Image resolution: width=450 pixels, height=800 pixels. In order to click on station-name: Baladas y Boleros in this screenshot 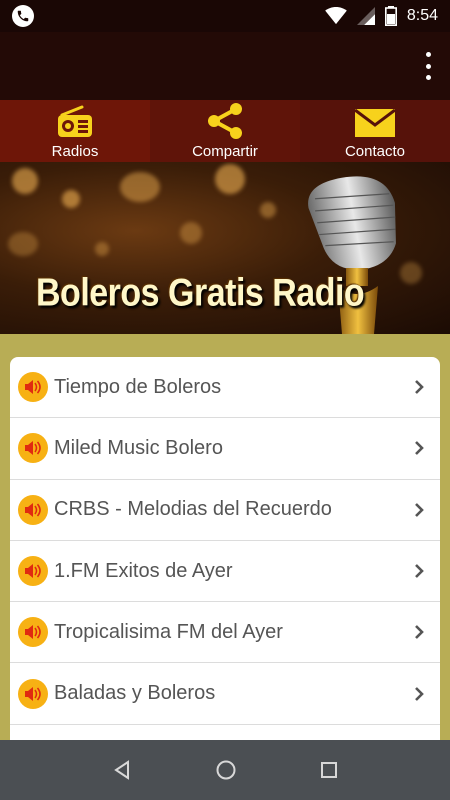, I will do `click(135, 693)`.